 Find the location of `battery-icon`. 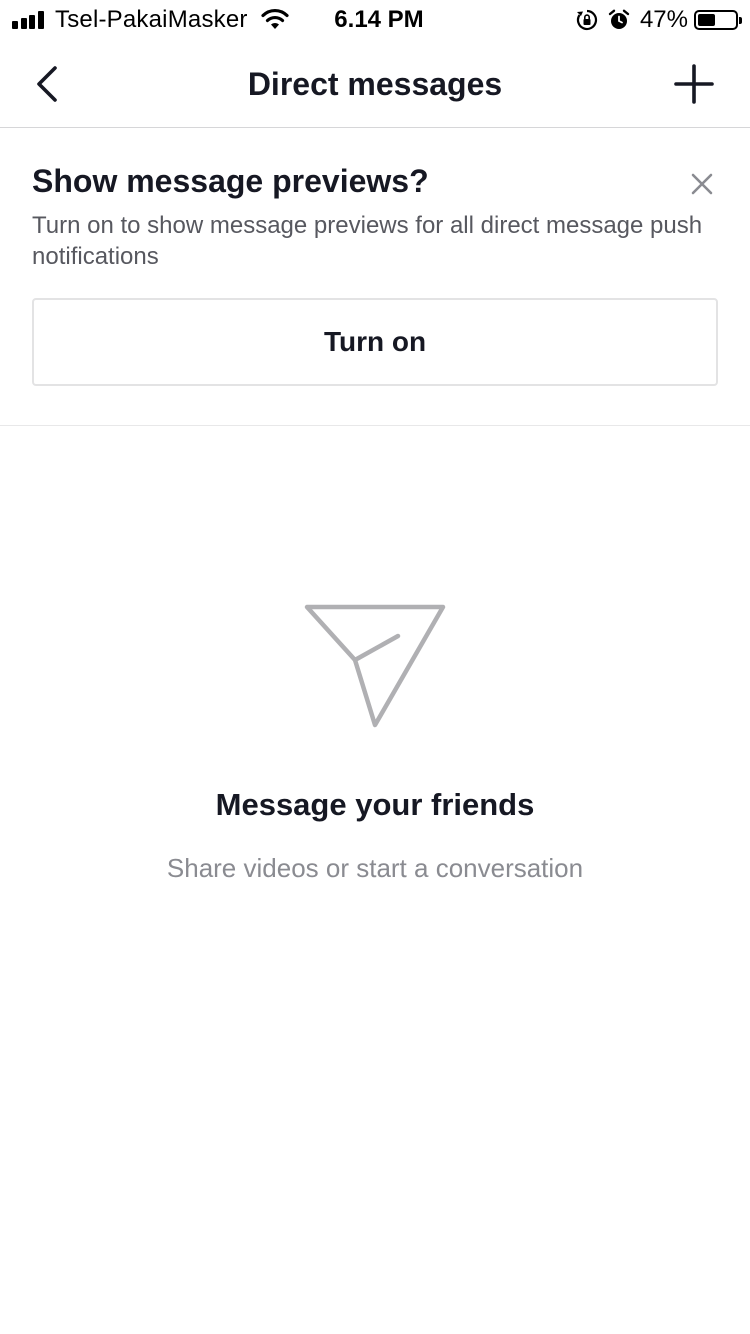

battery-icon is located at coordinates (718, 20).